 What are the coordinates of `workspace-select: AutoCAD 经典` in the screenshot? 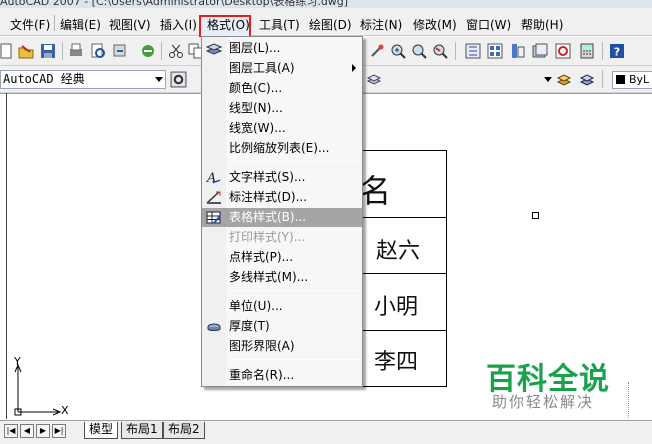 It's located at (83, 79).